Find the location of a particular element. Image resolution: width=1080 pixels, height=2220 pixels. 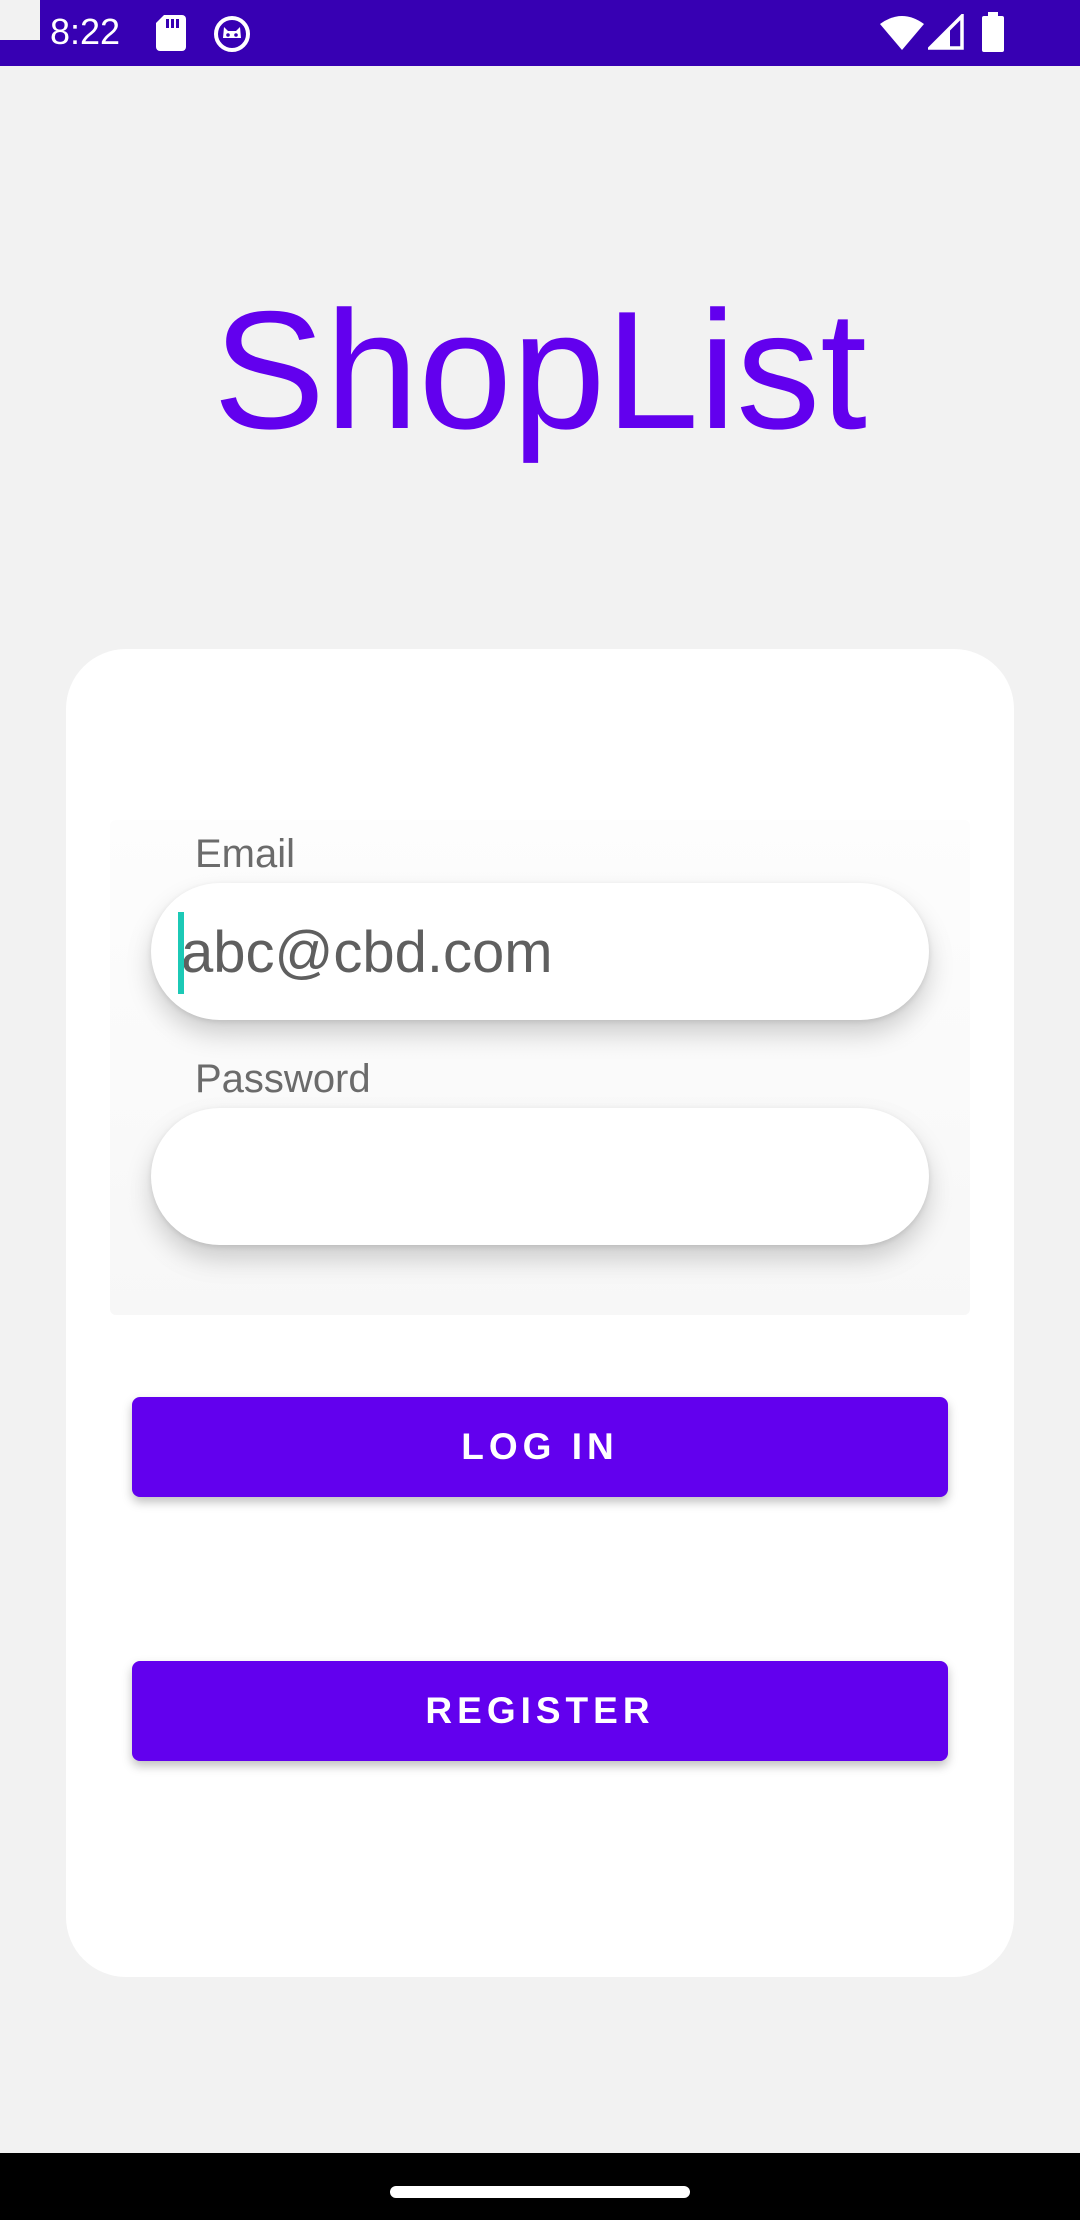

signal-icon is located at coordinates (946, 32).